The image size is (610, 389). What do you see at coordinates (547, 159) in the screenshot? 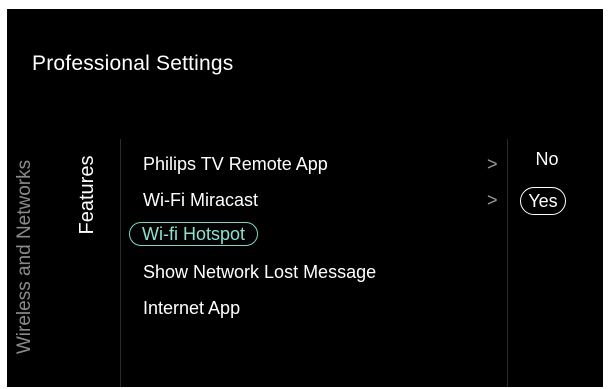
I see `option-no: No` at bounding box center [547, 159].